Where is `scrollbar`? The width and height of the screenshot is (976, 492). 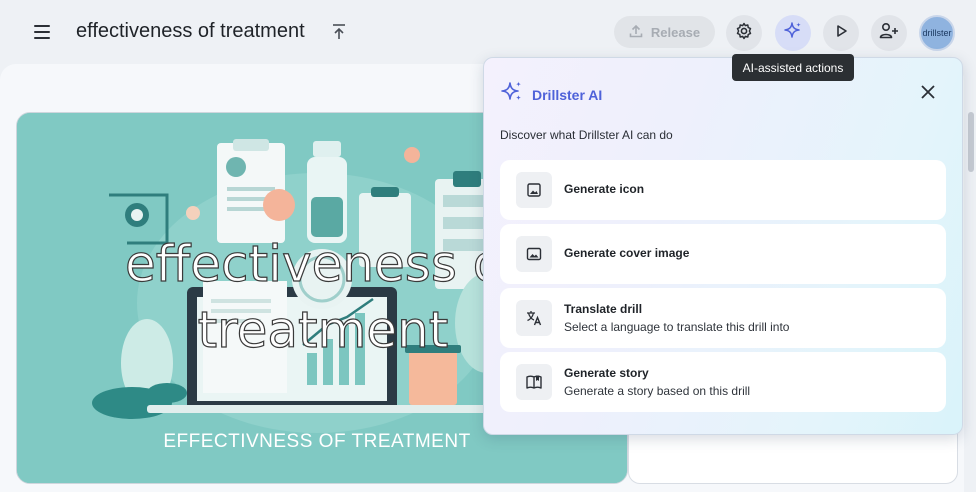
scrollbar is located at coordinates (971, 142).